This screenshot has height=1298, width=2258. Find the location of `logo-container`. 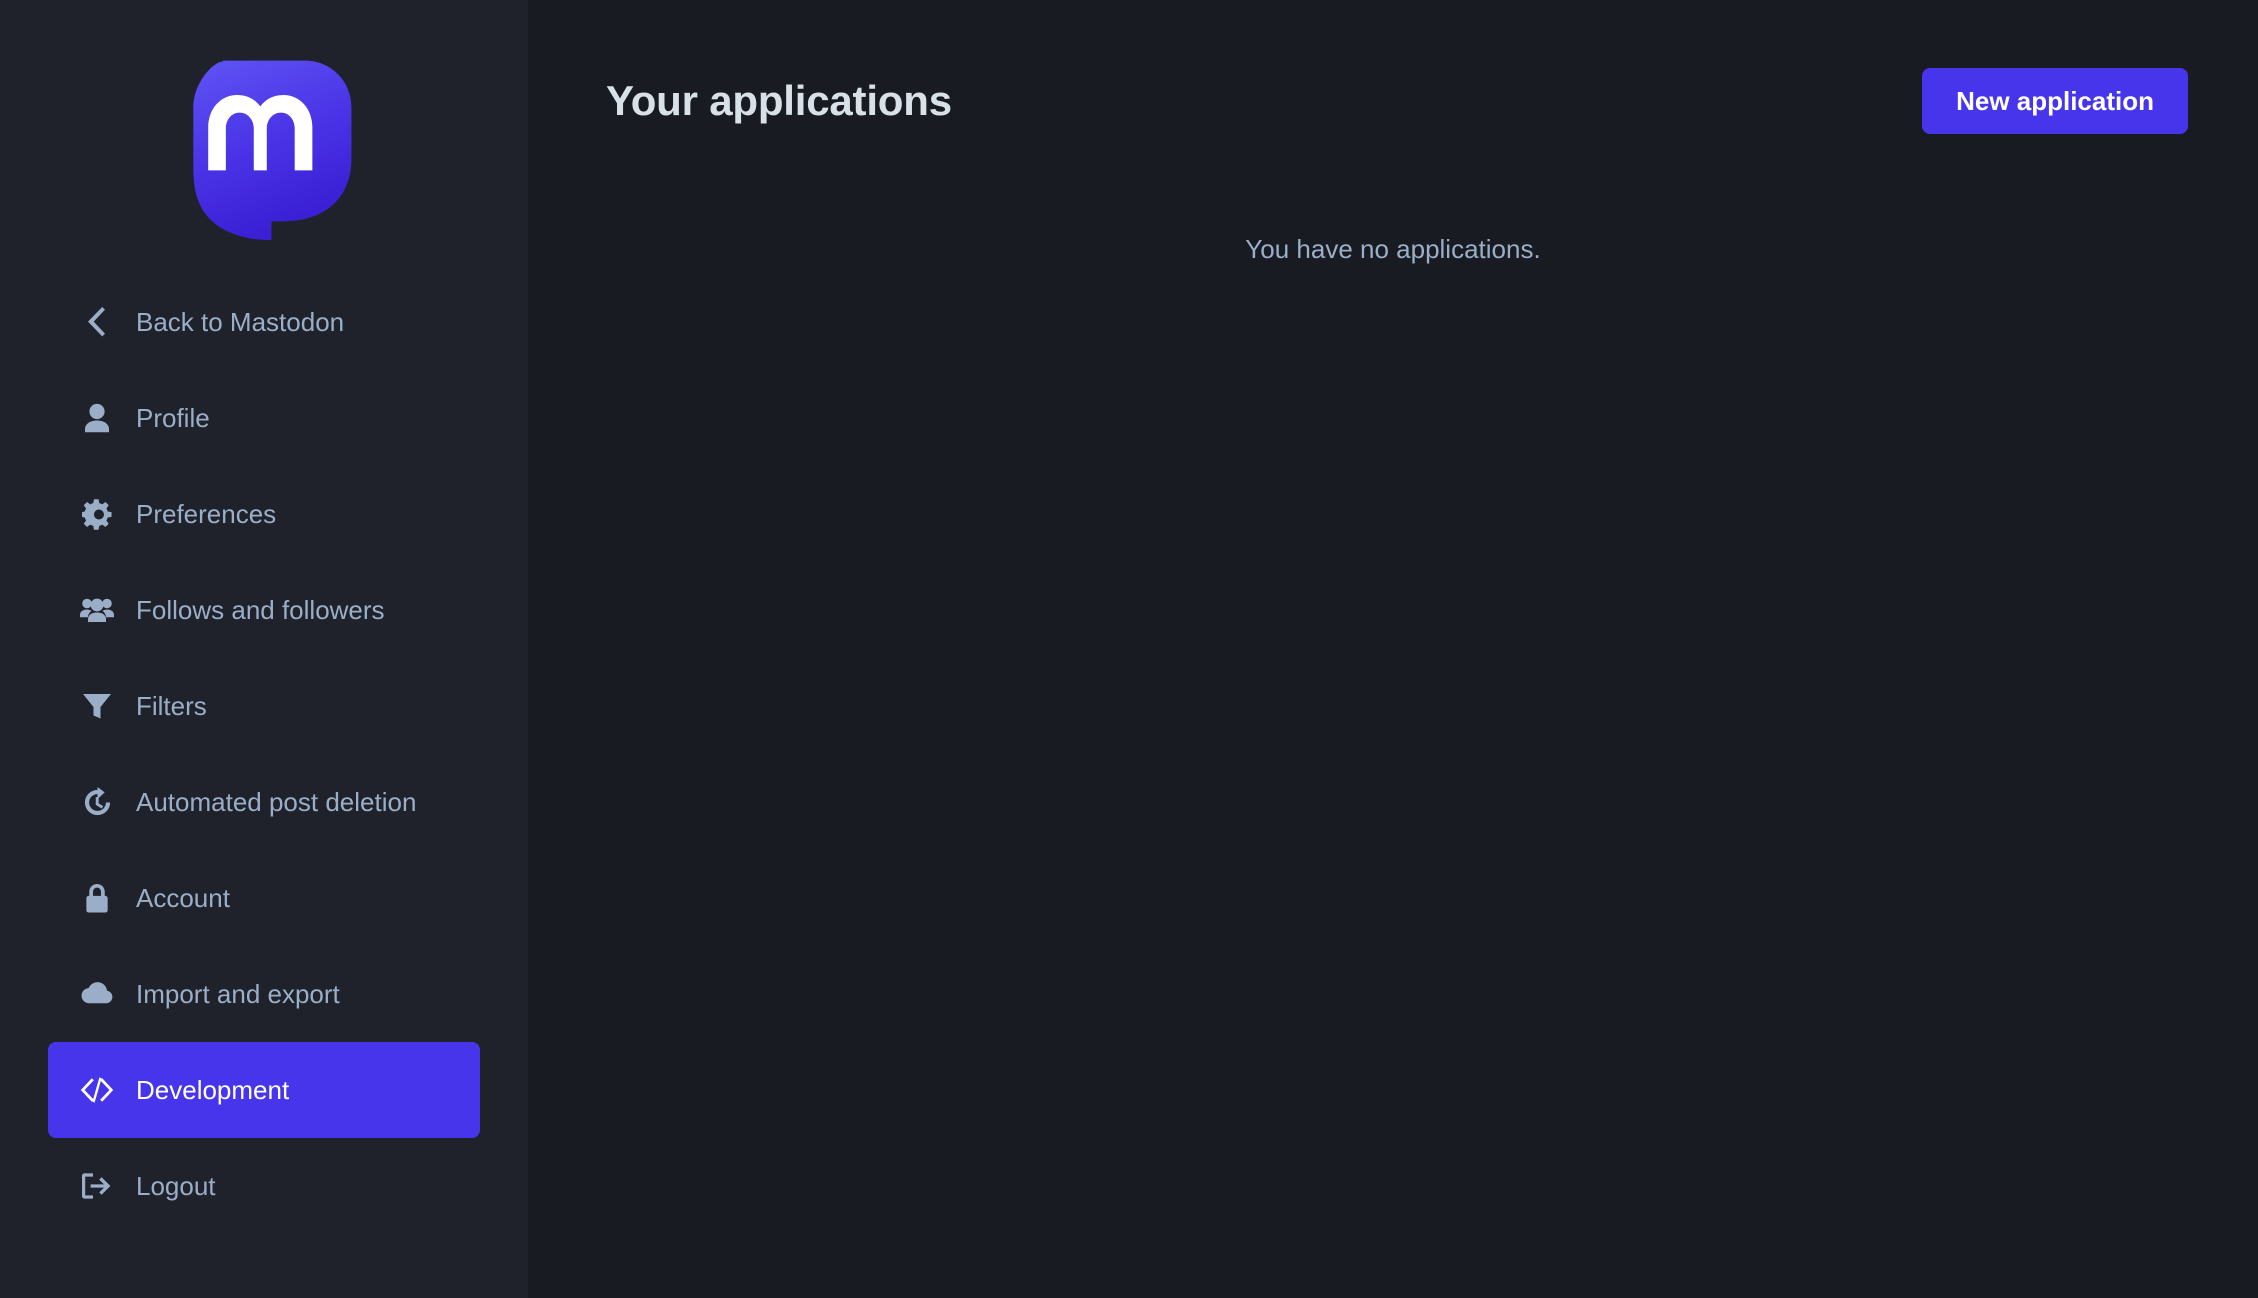

logo-container is located at coordinates (264, 148).